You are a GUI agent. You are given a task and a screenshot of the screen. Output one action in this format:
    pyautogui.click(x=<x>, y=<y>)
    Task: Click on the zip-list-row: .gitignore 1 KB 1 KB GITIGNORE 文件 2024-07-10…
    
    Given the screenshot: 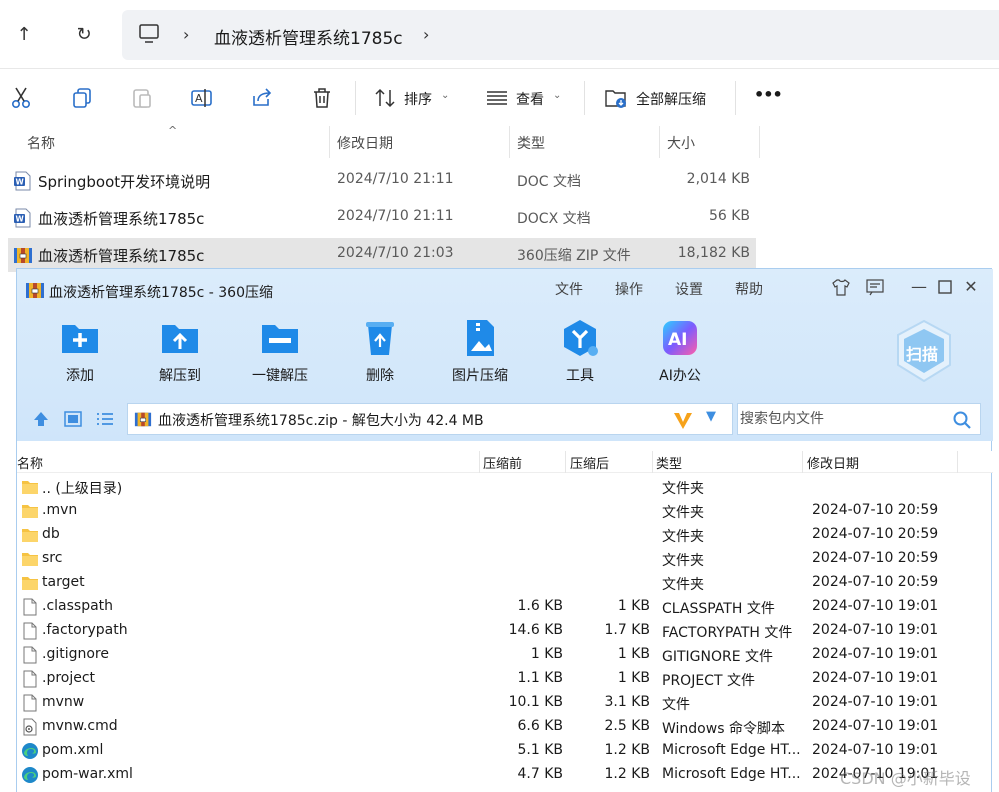 What is the action you would take?
    pyautogui.click(x=505, y=655)
    